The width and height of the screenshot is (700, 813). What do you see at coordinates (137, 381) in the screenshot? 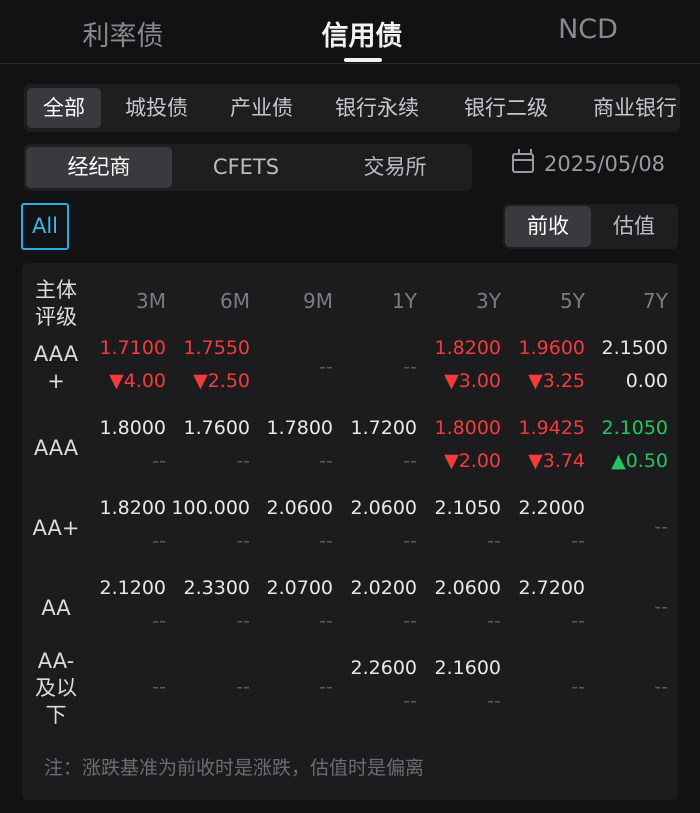
I see `cell-change: ▼4.00` at bounding box center [137, 381].